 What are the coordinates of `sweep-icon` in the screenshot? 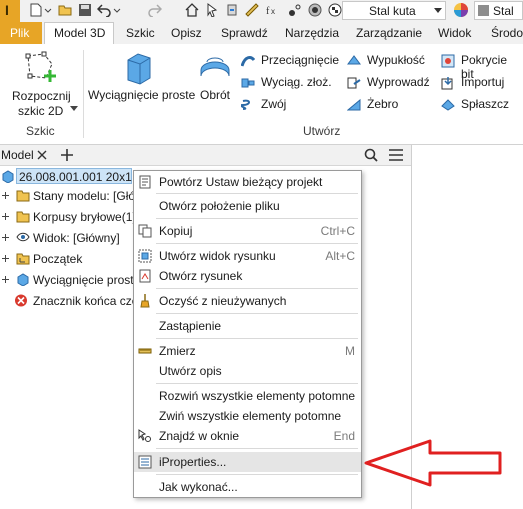 It's located at (248, 61).